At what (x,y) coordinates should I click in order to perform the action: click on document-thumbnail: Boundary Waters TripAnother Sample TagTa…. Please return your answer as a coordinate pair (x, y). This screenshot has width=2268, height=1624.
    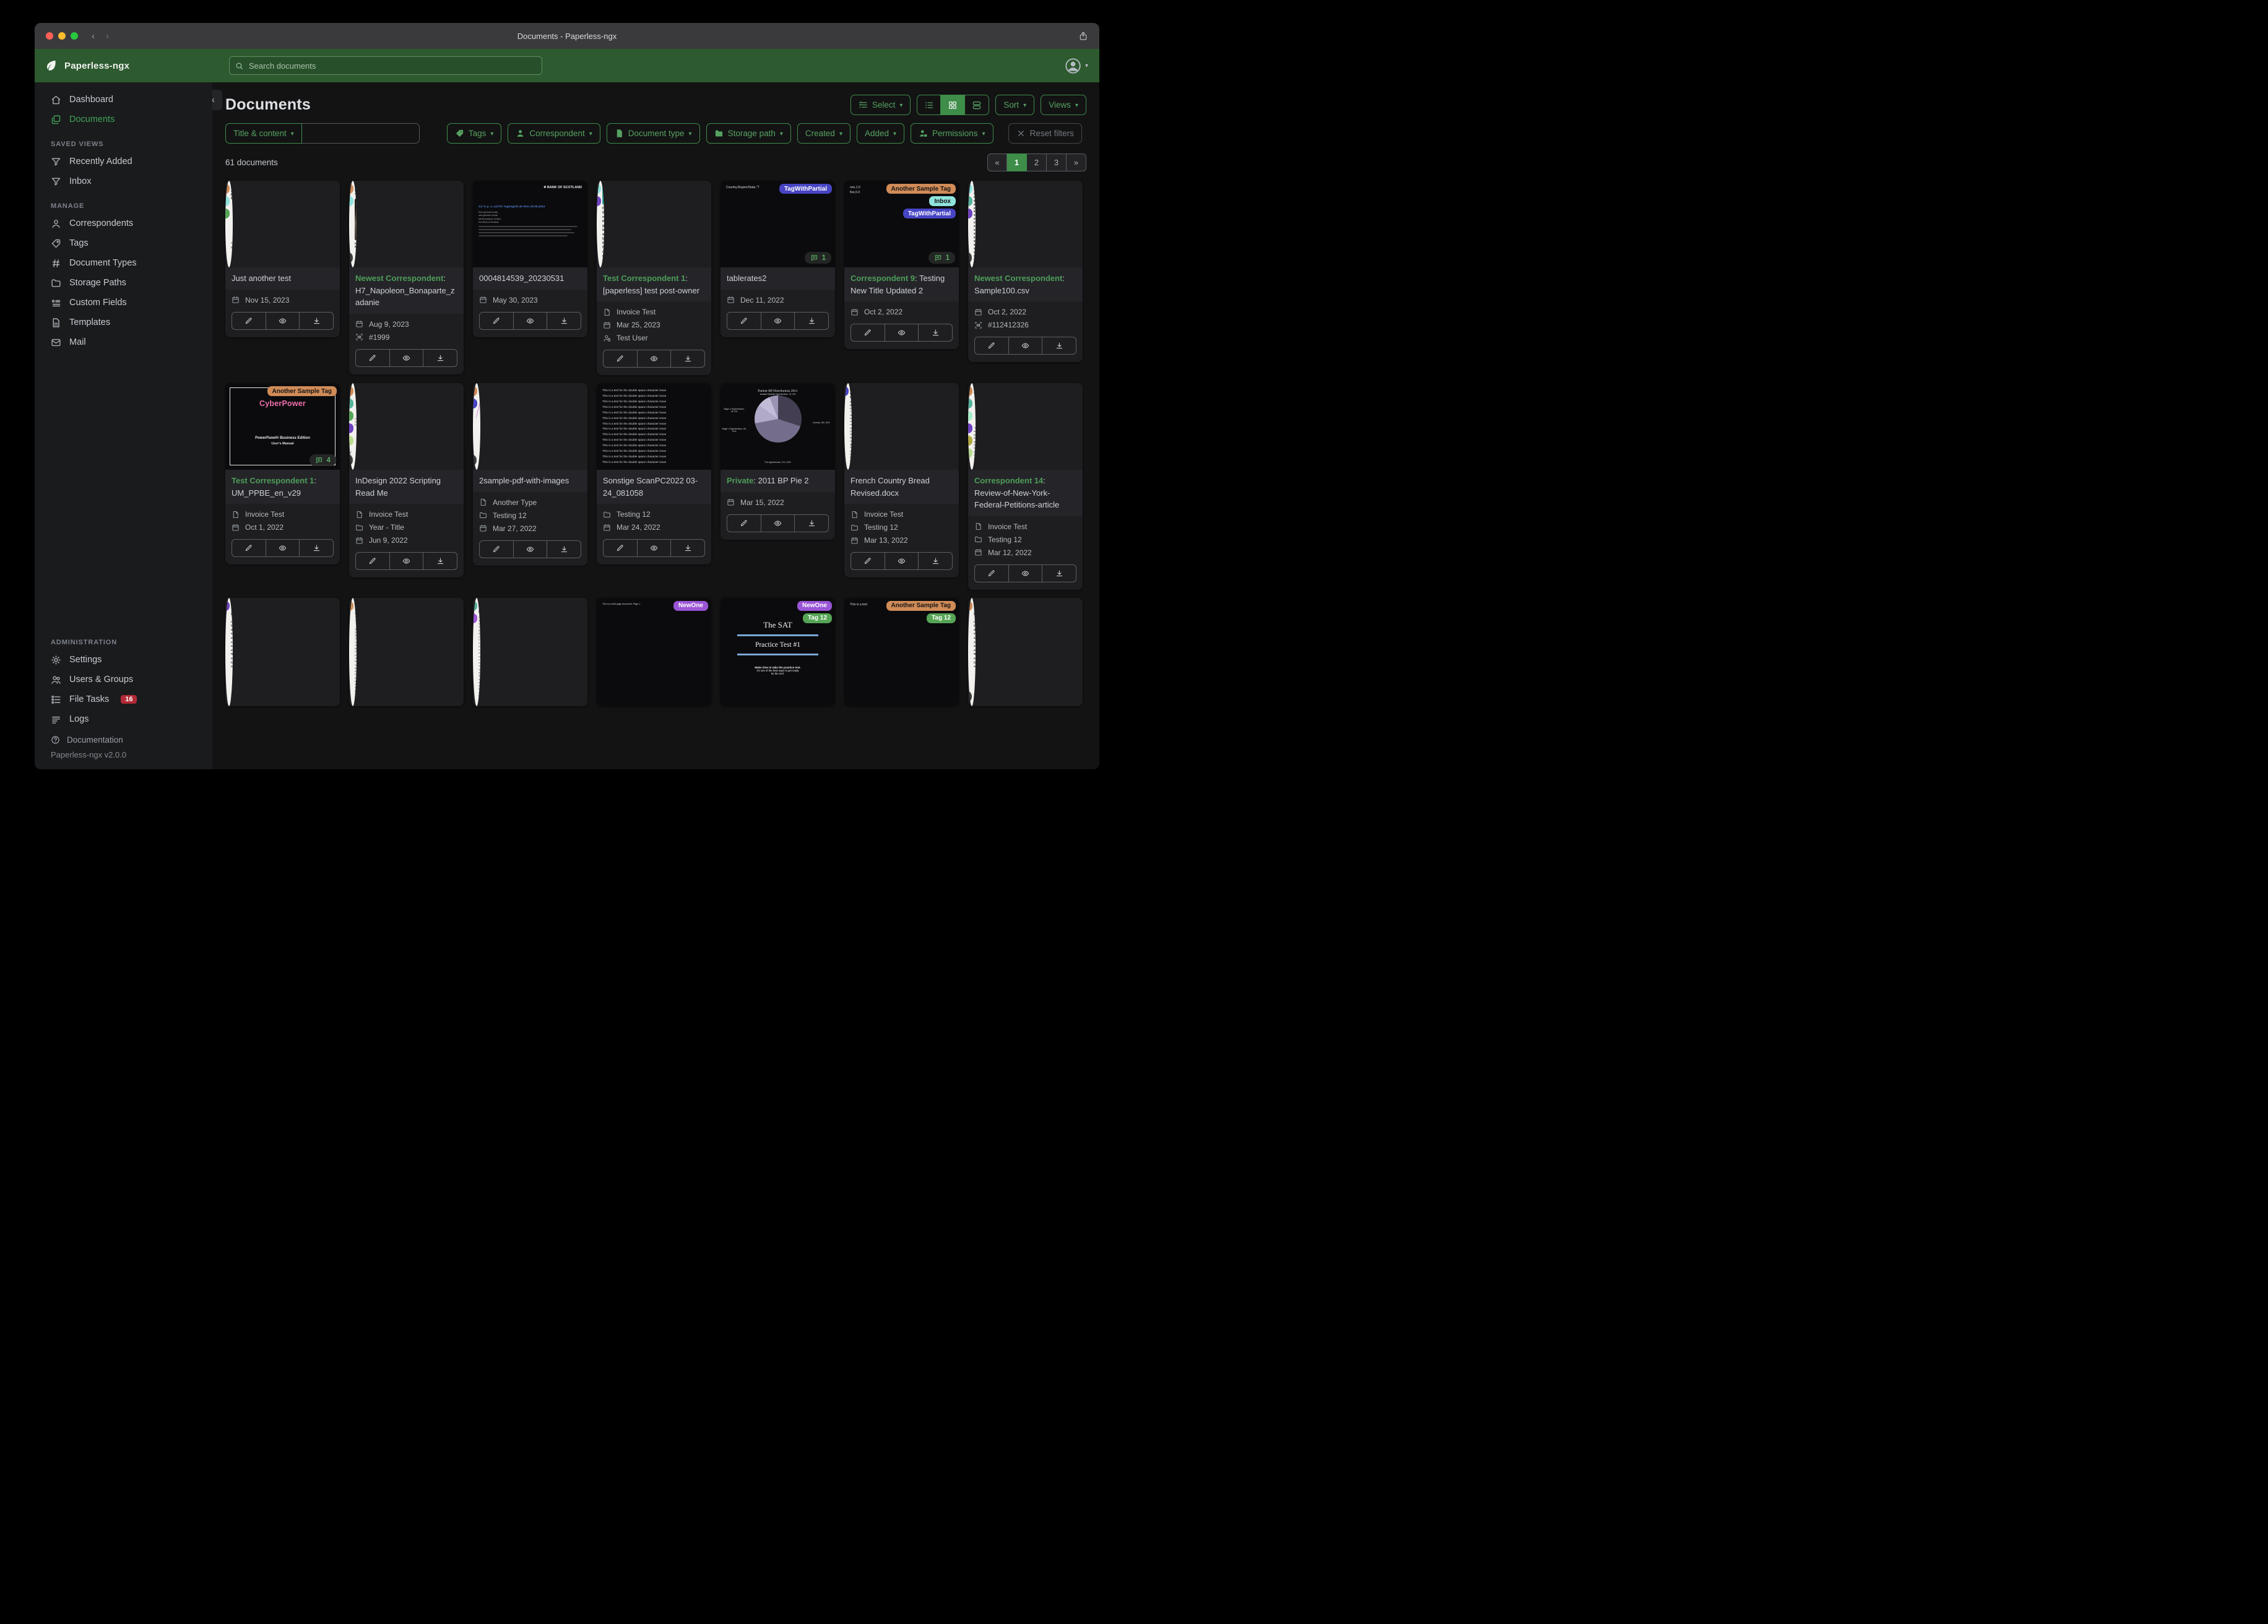
    Looking at the image, I should click on (476, 426).